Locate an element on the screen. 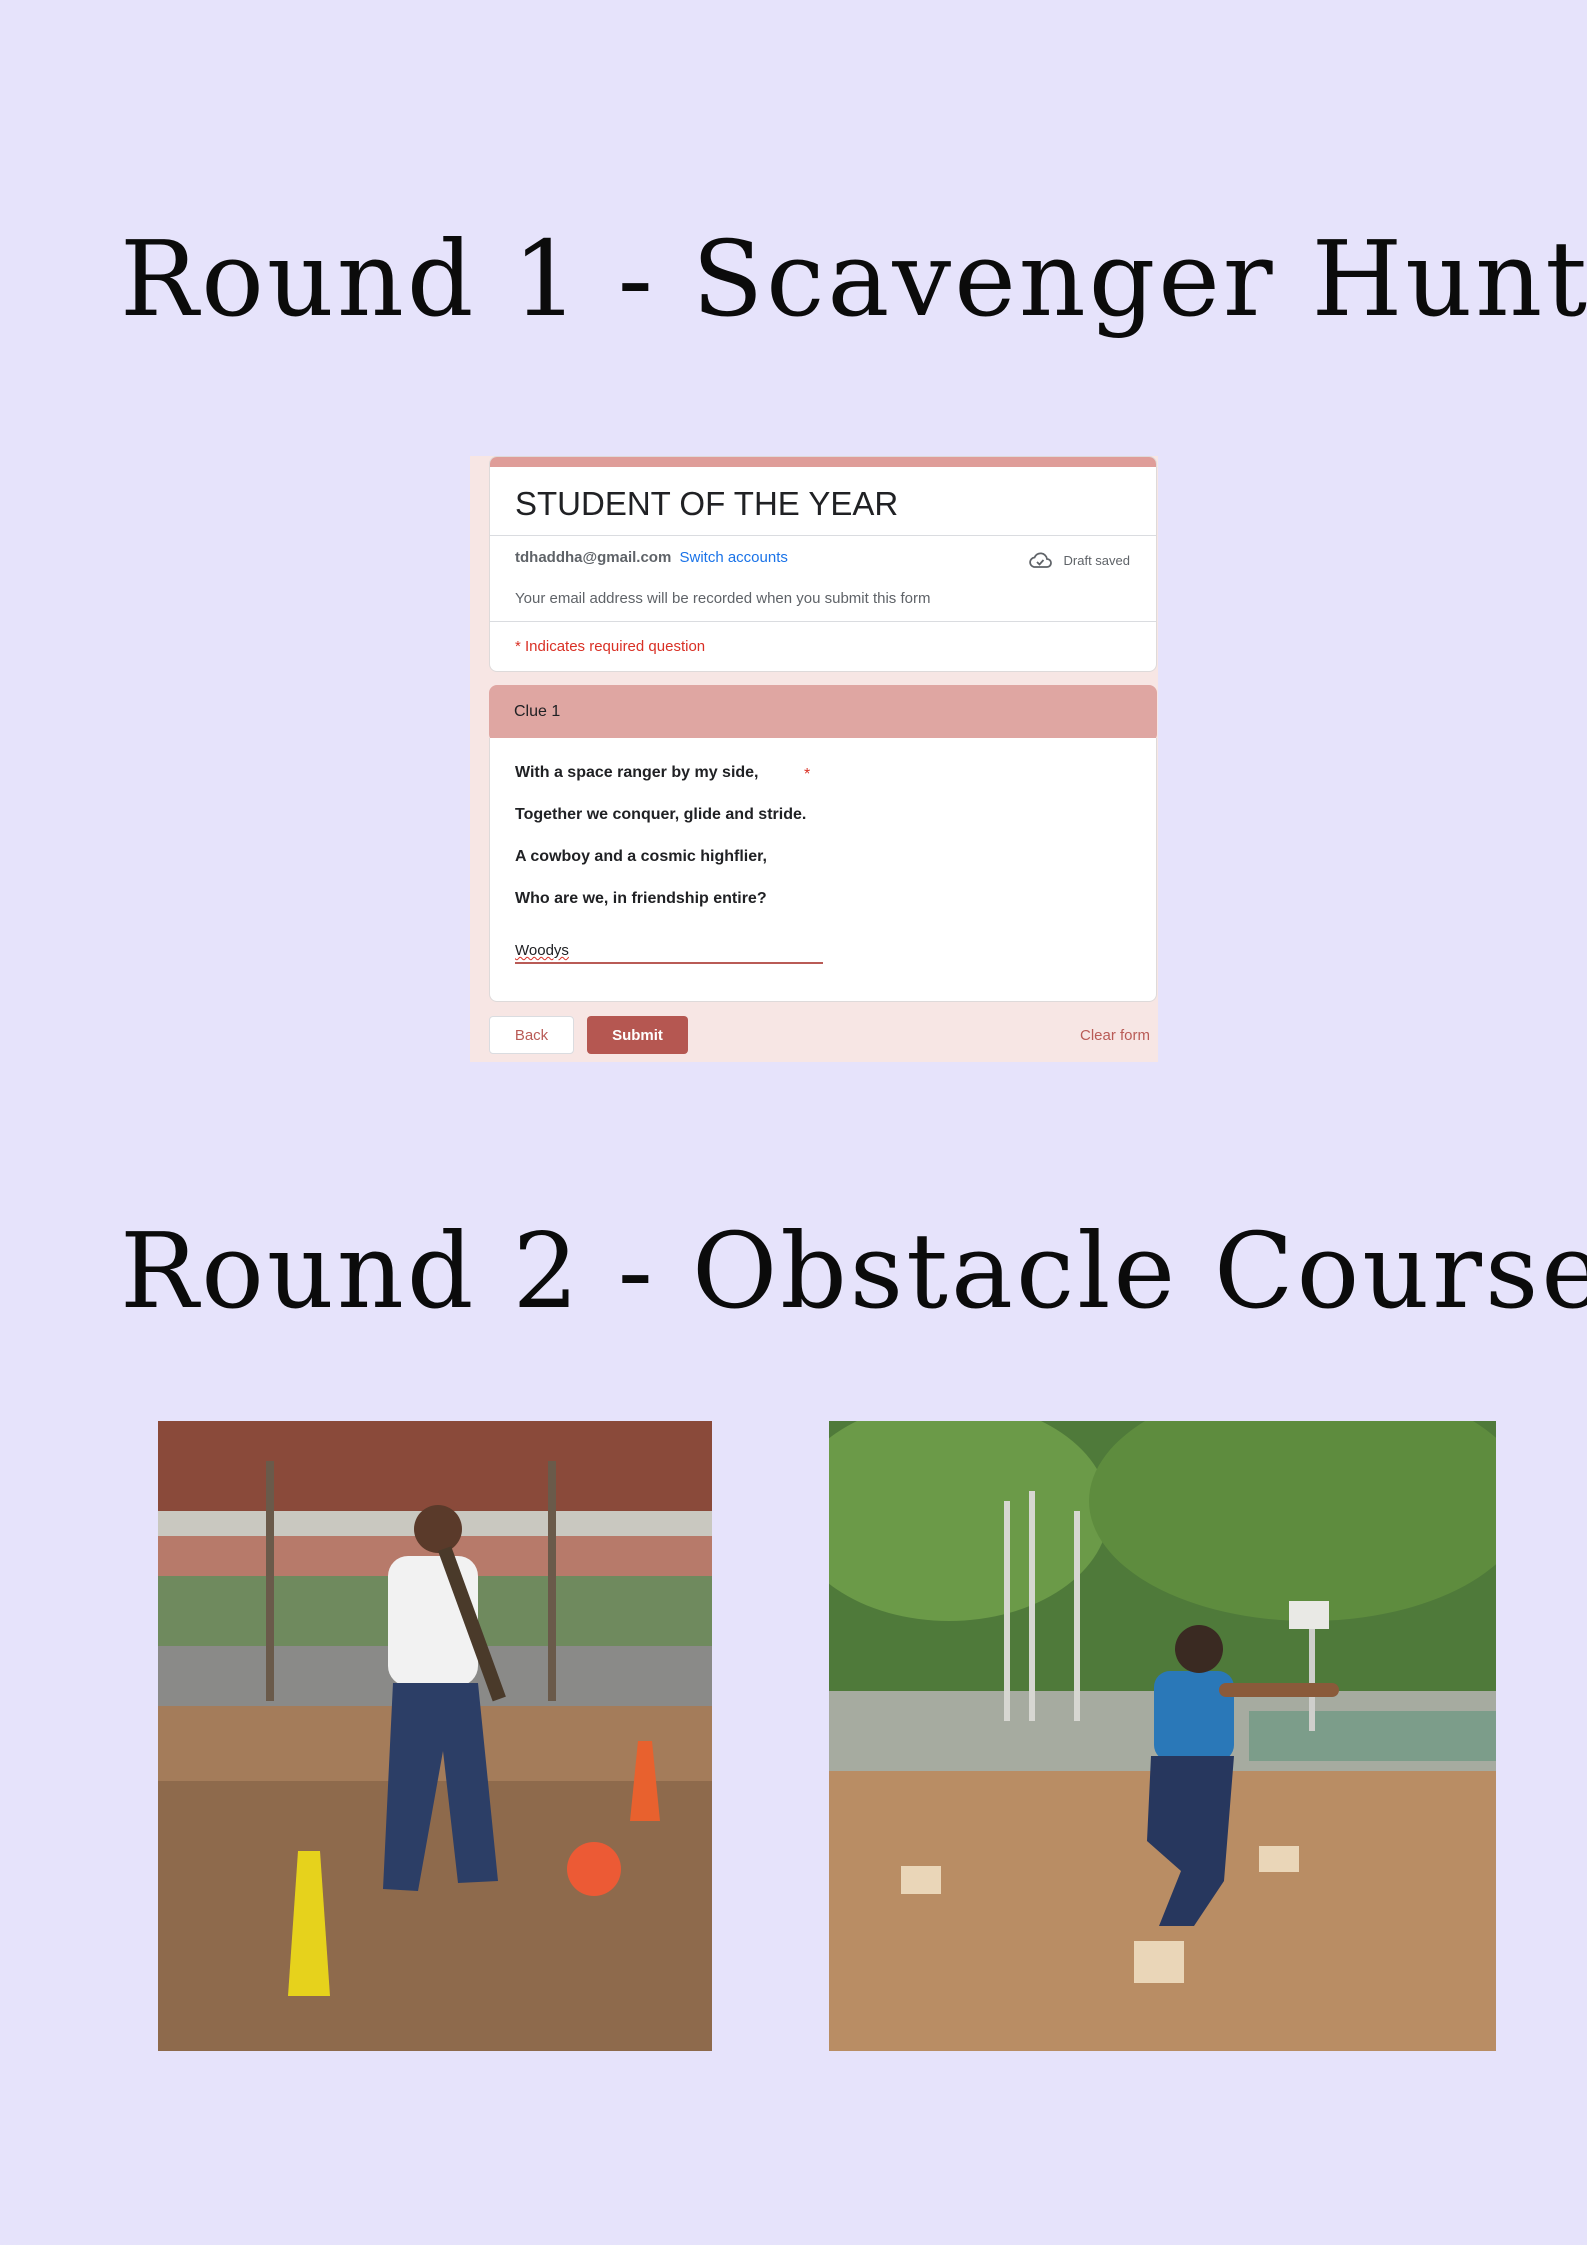  photo-cone-dribbling is located at coordinates (435, 1736).